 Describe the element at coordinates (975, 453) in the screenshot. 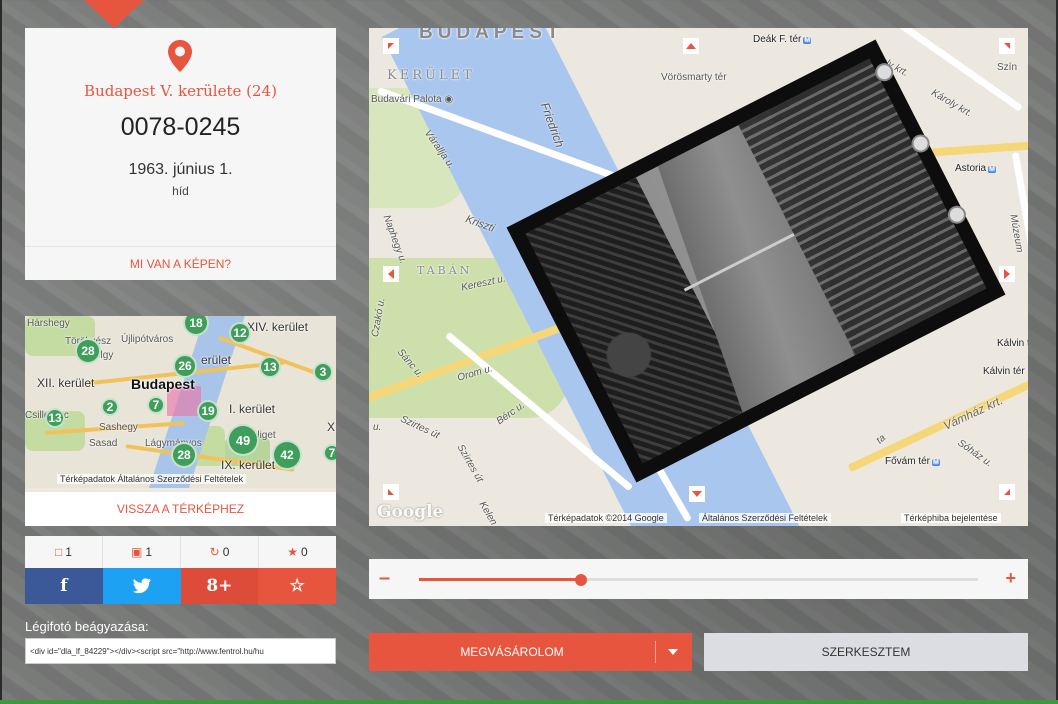

I see `map-label-sohaz: Sóház u.` at that location.